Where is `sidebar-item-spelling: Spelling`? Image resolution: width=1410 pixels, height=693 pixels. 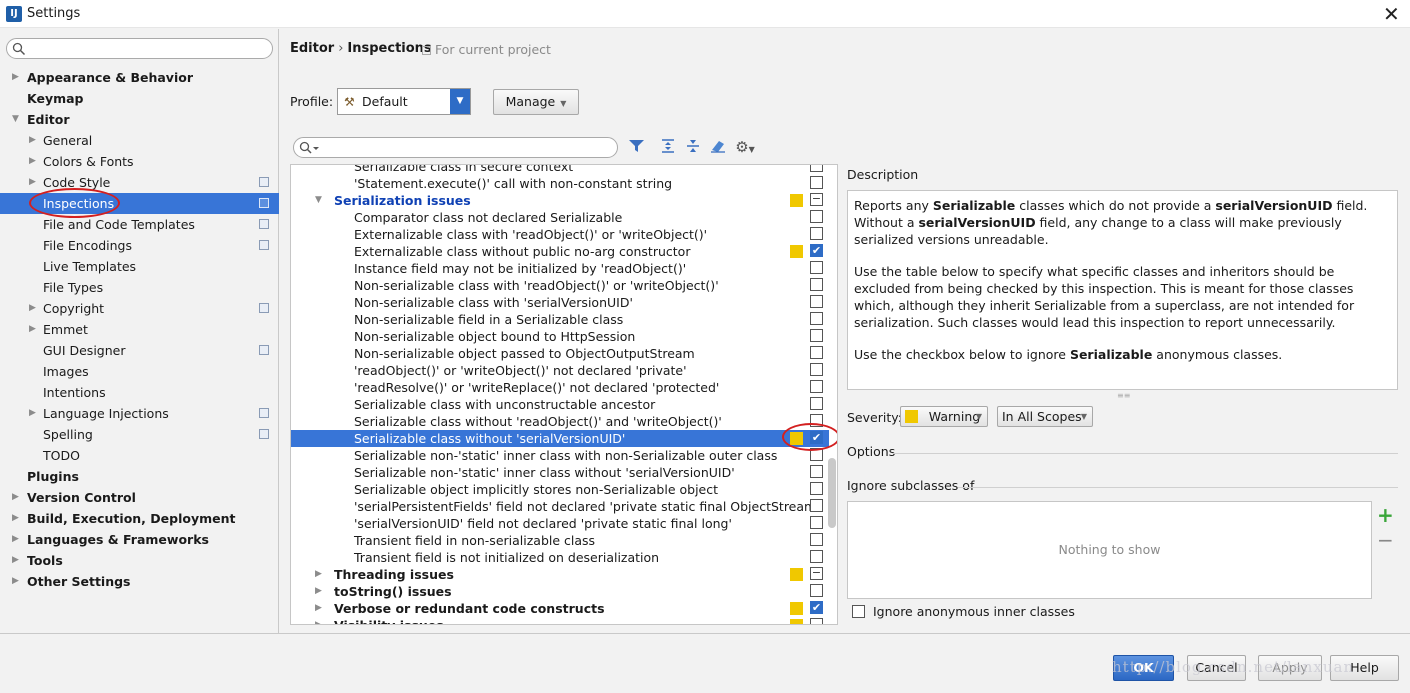 sidebar-item-spelling: Spelling is located at coordinates (139, 434).